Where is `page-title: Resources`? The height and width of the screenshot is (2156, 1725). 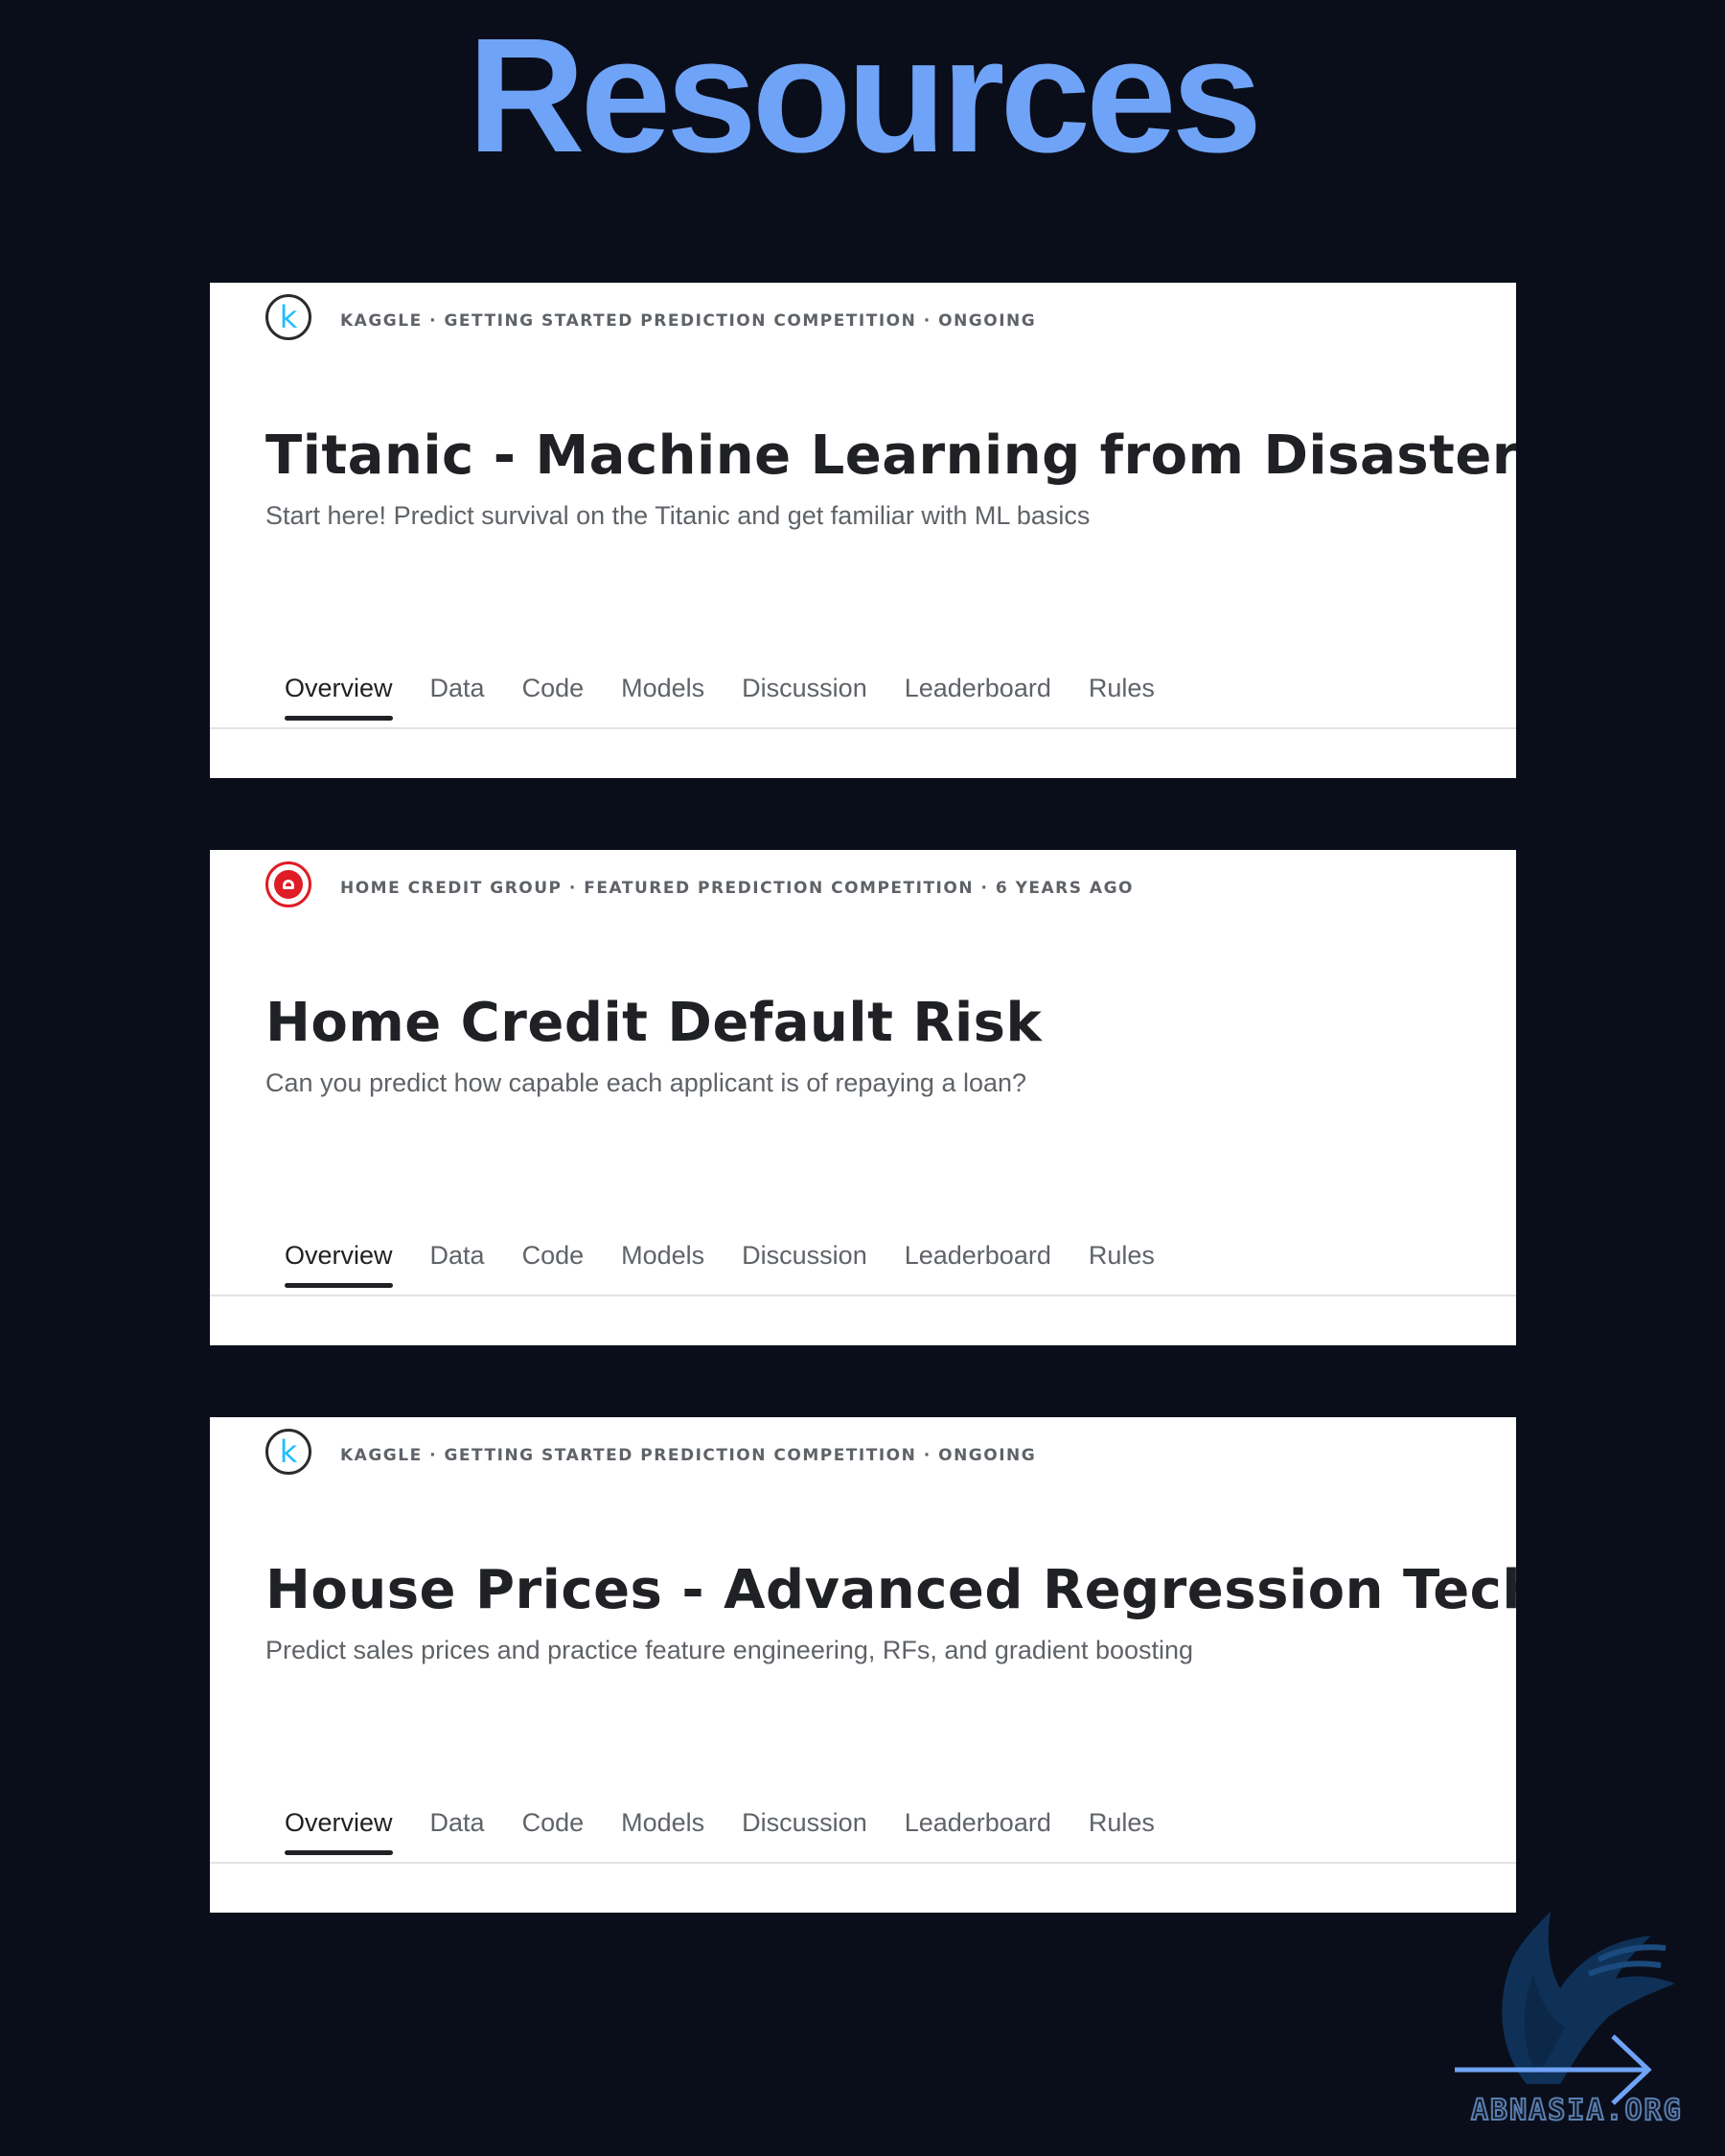 page-title: Resources is located at coordinates (864, 96).